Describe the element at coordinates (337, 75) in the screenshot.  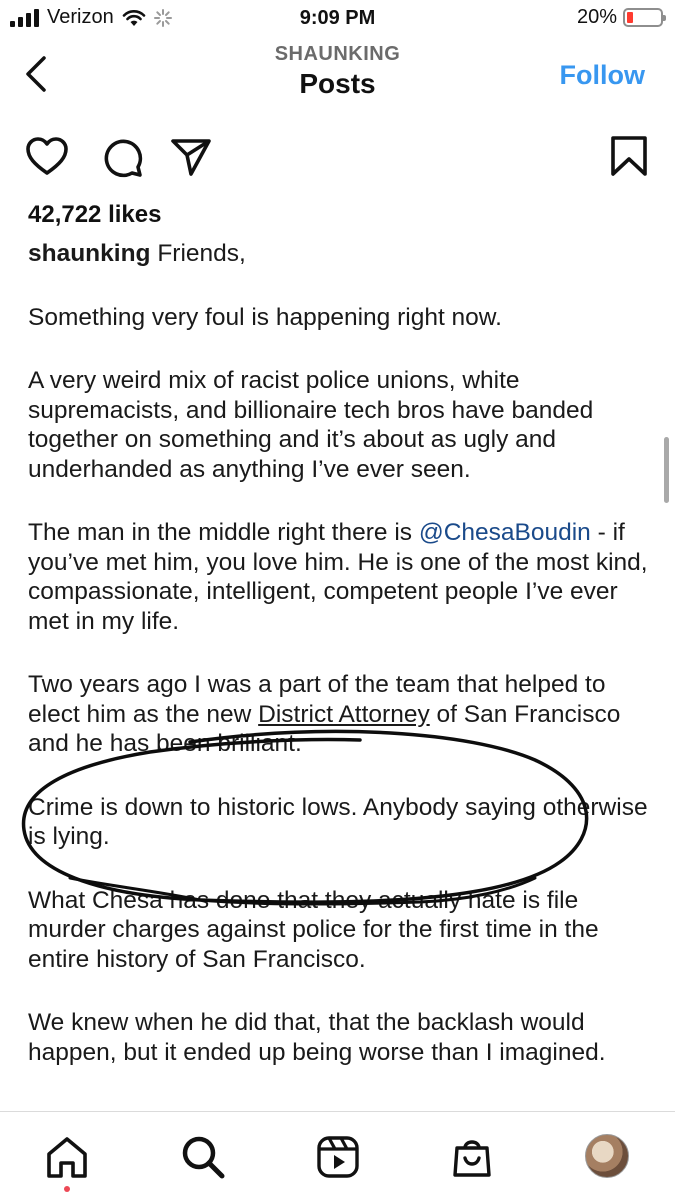
I see `page-header: SHAUNKING Posts Follow` at that location.